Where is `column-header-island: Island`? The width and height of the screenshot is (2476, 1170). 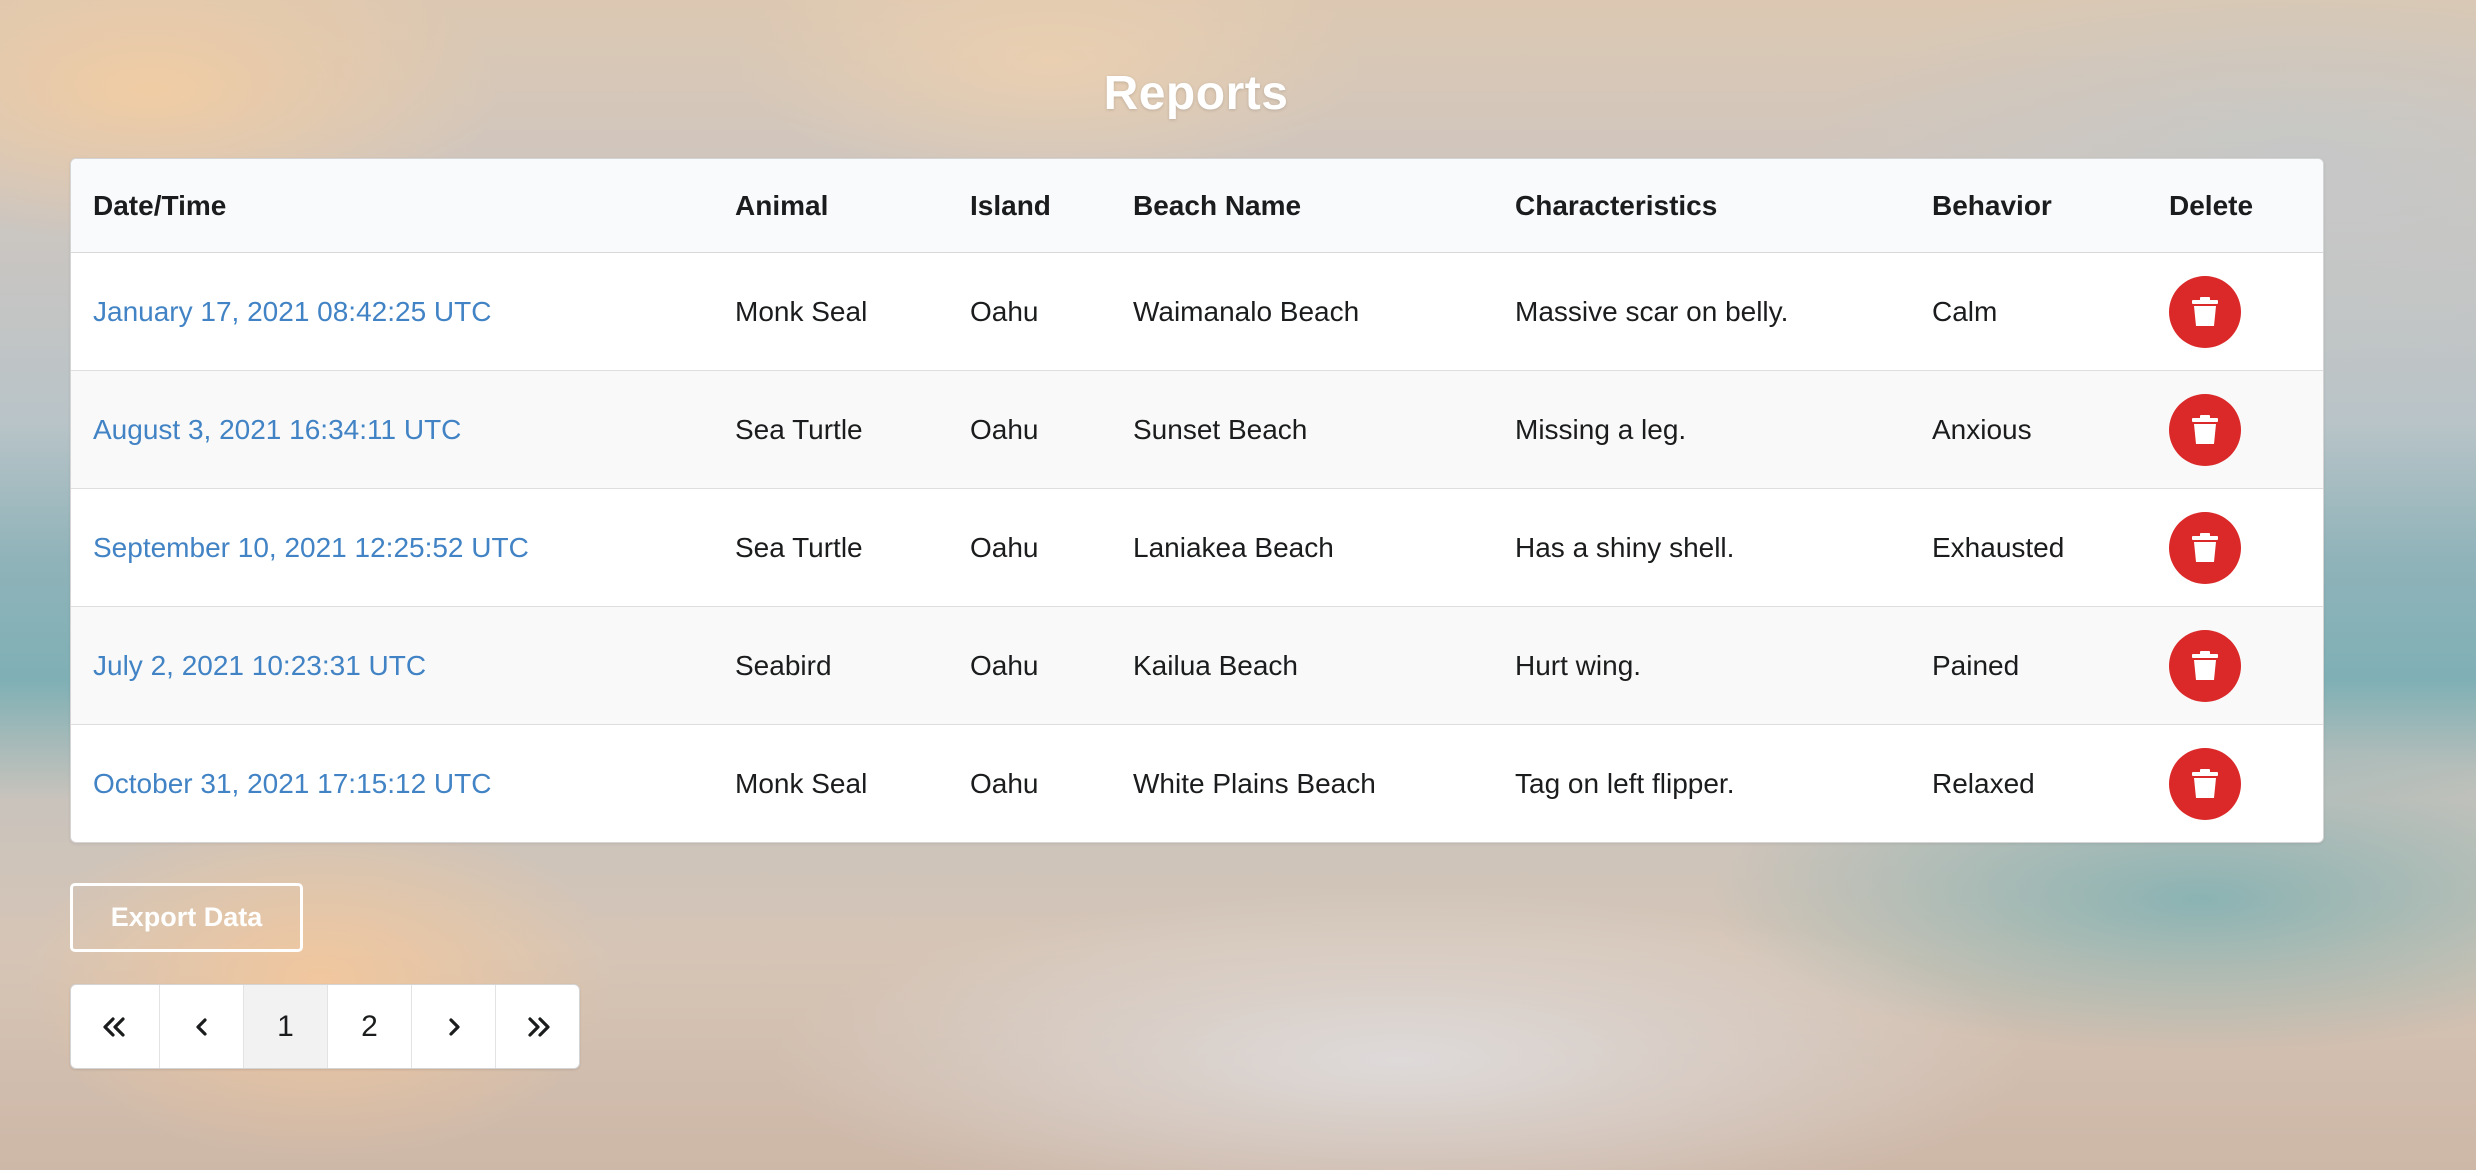 column-header-island: Island is located at coordinates (1029, 206).